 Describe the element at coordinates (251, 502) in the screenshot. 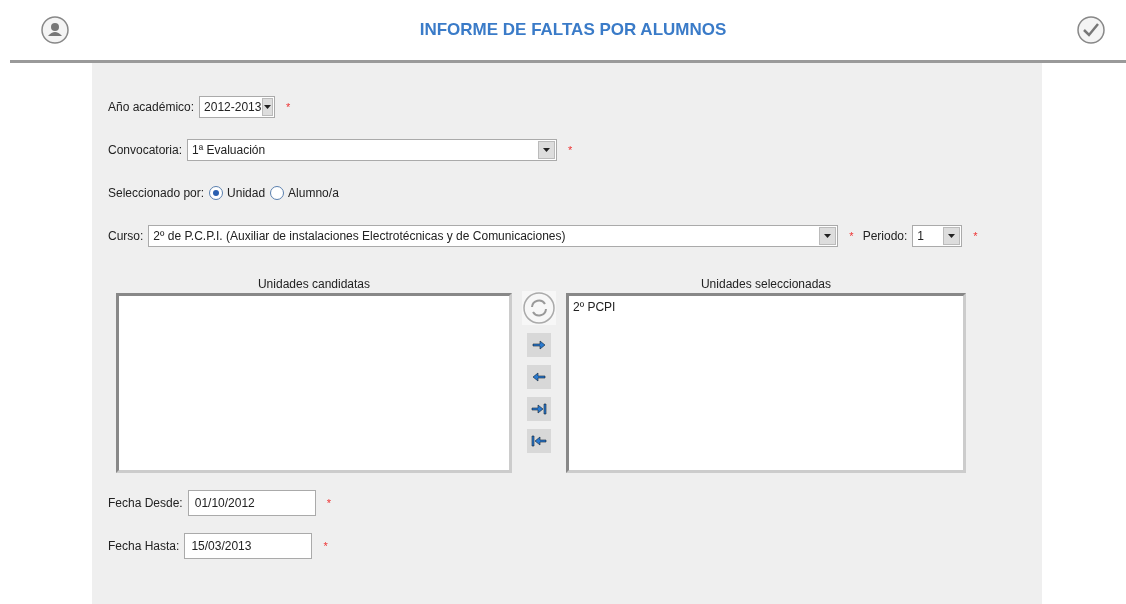

I see `date-from-field: 01/10/2012` at that location.